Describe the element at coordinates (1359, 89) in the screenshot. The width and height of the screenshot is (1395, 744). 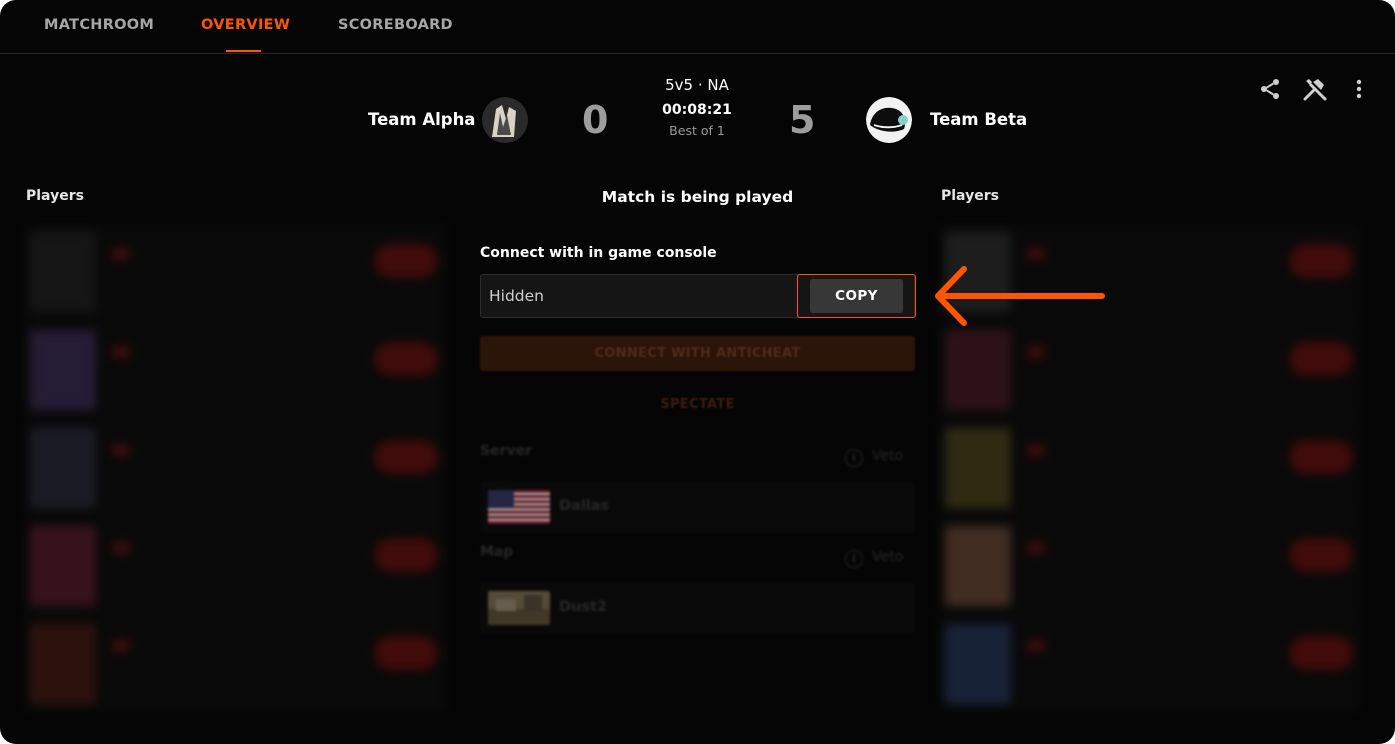
I see `more-vertical-icon` at that location.